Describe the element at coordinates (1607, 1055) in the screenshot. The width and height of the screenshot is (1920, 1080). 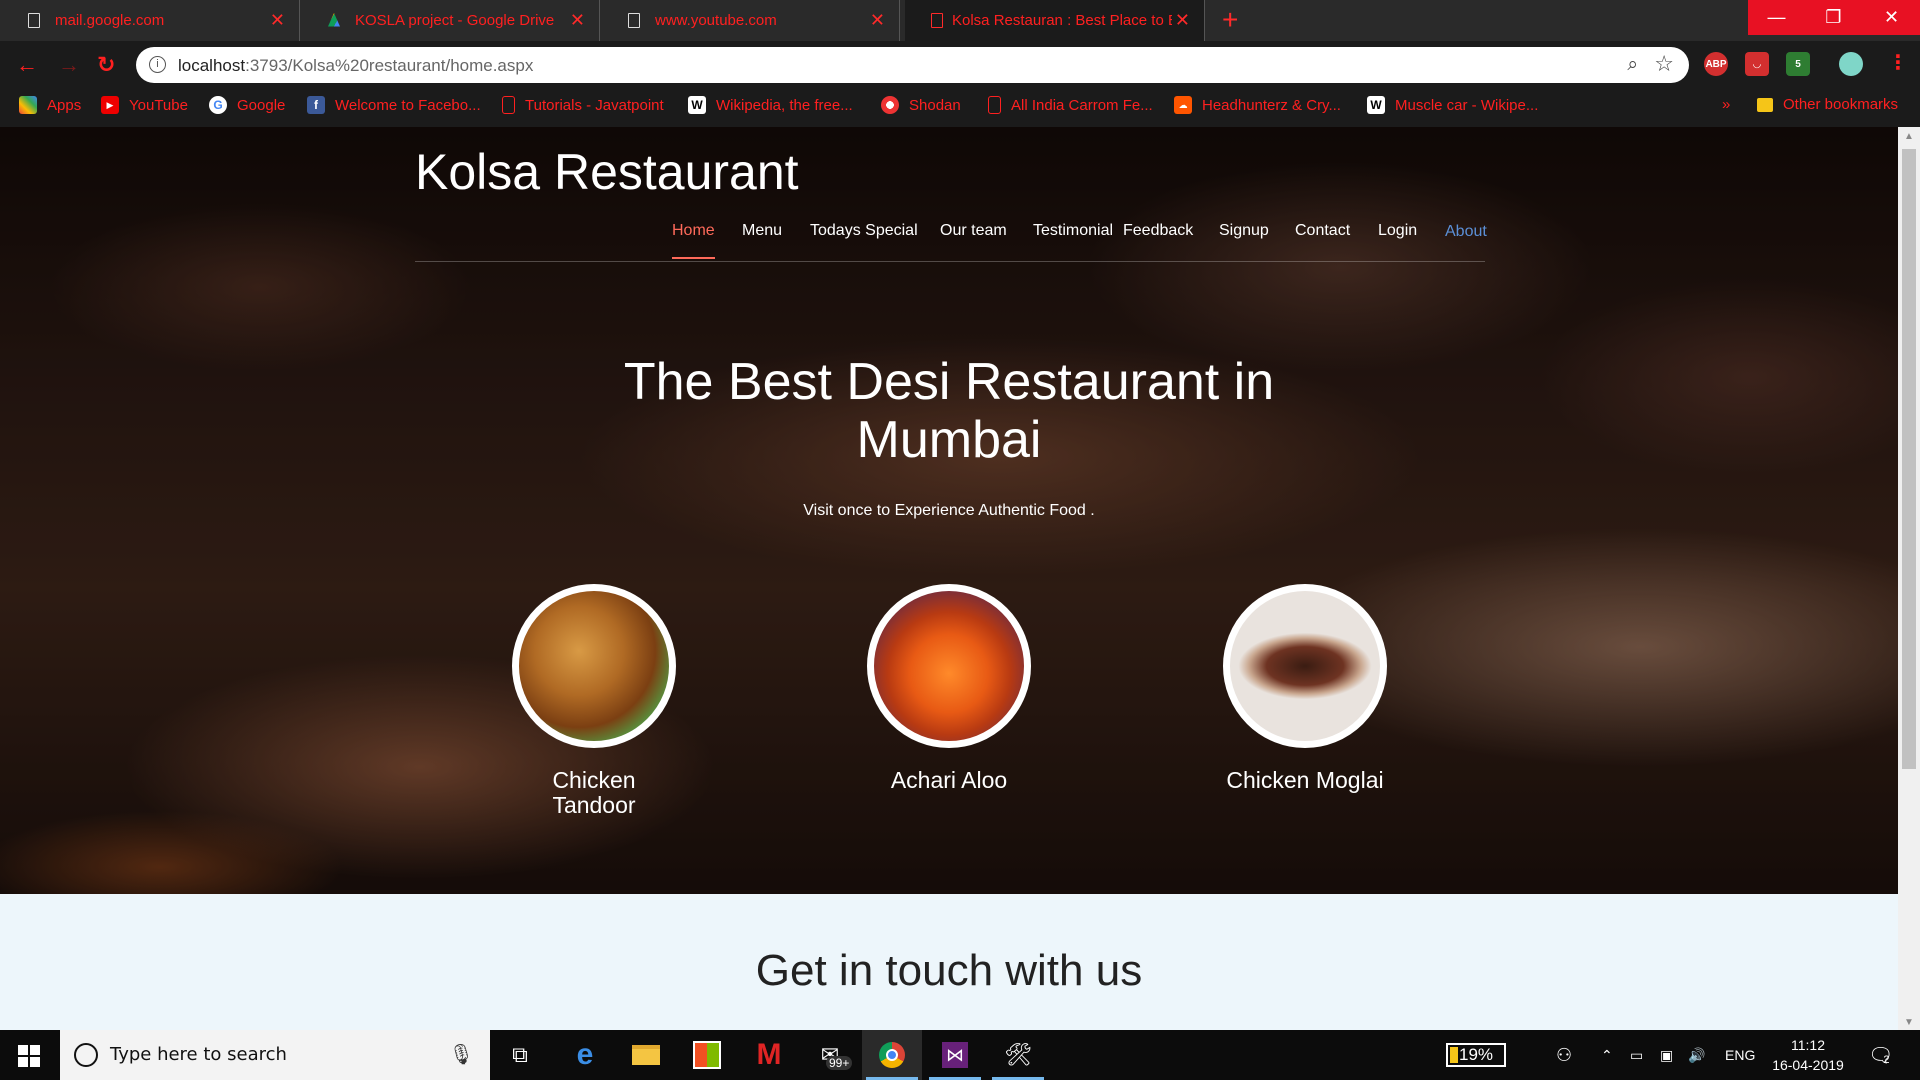
I see `show-hidden-icons: ⌃` at that location.